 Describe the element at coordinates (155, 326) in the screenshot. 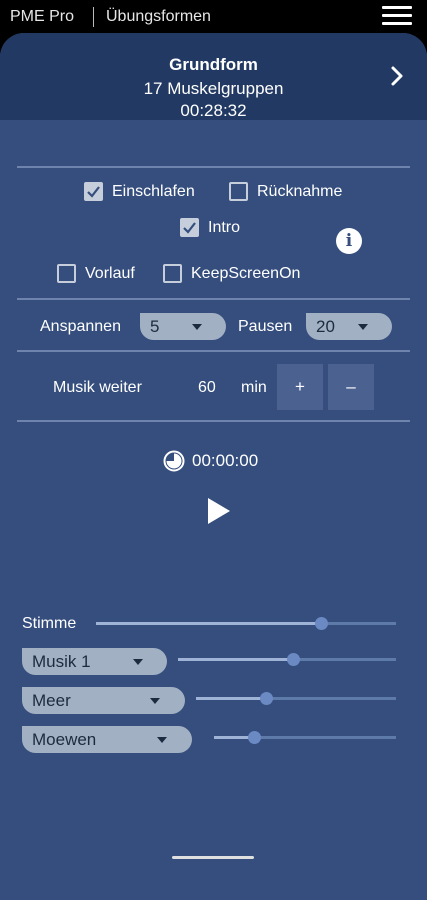

I see `anspannen-value: 5` at that location.